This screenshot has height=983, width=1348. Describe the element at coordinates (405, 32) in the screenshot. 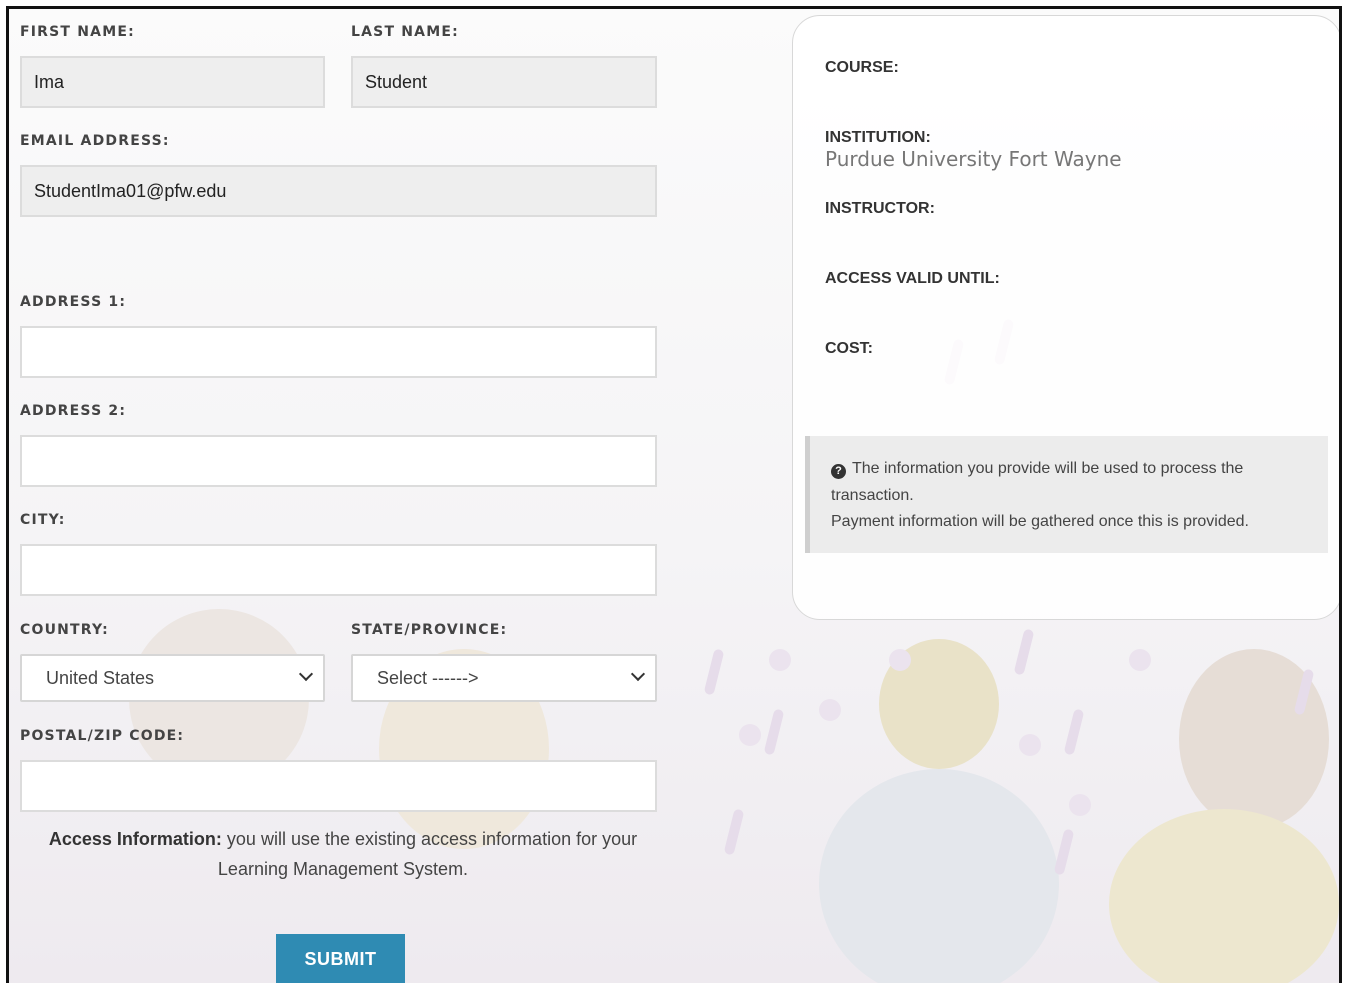

I see `last-name-label: LAST NAME:` at that location.